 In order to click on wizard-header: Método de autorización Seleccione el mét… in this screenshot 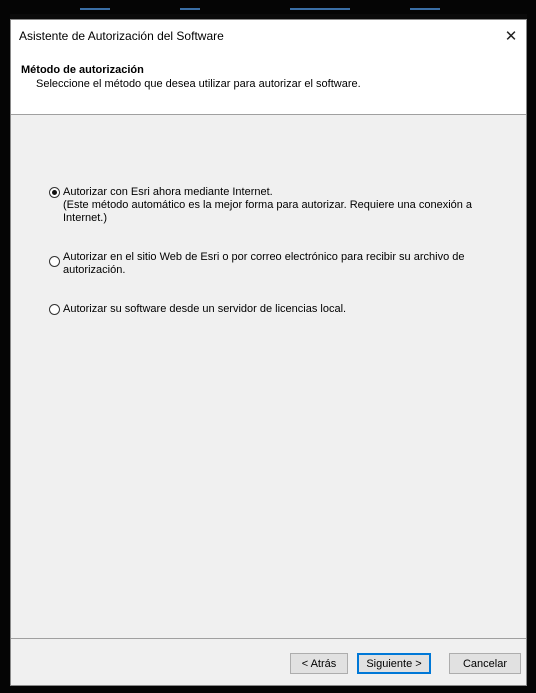, I will do `click(268, 83)`.